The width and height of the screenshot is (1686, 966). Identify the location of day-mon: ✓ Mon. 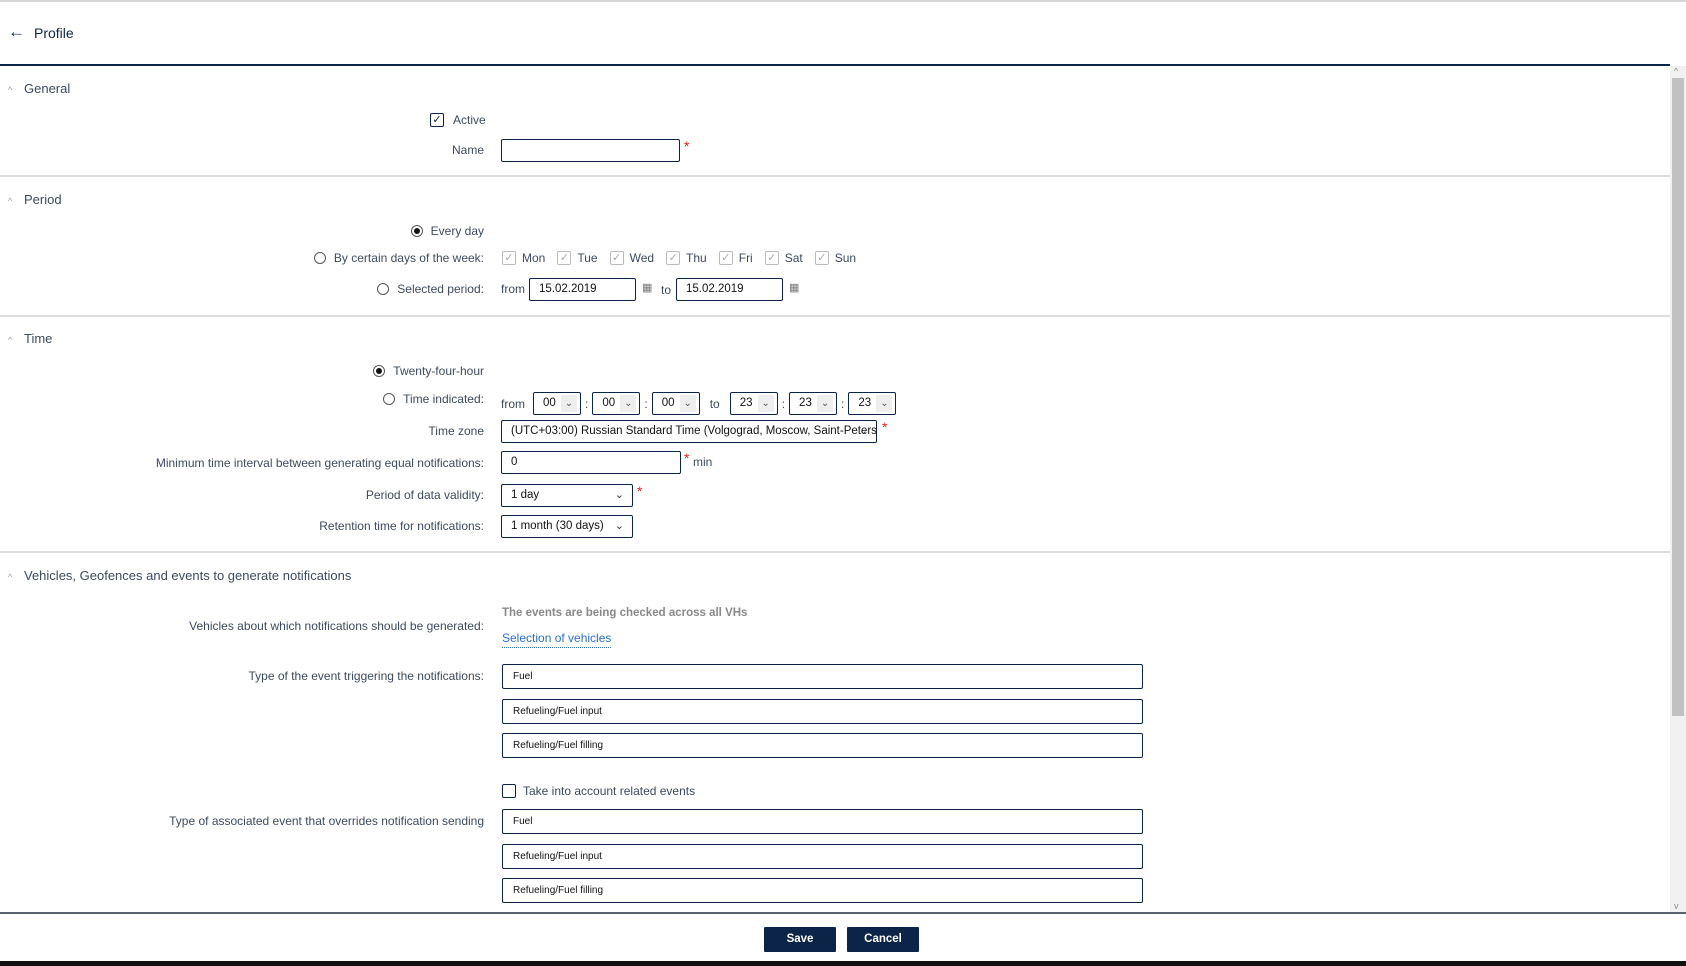
(523, 258).